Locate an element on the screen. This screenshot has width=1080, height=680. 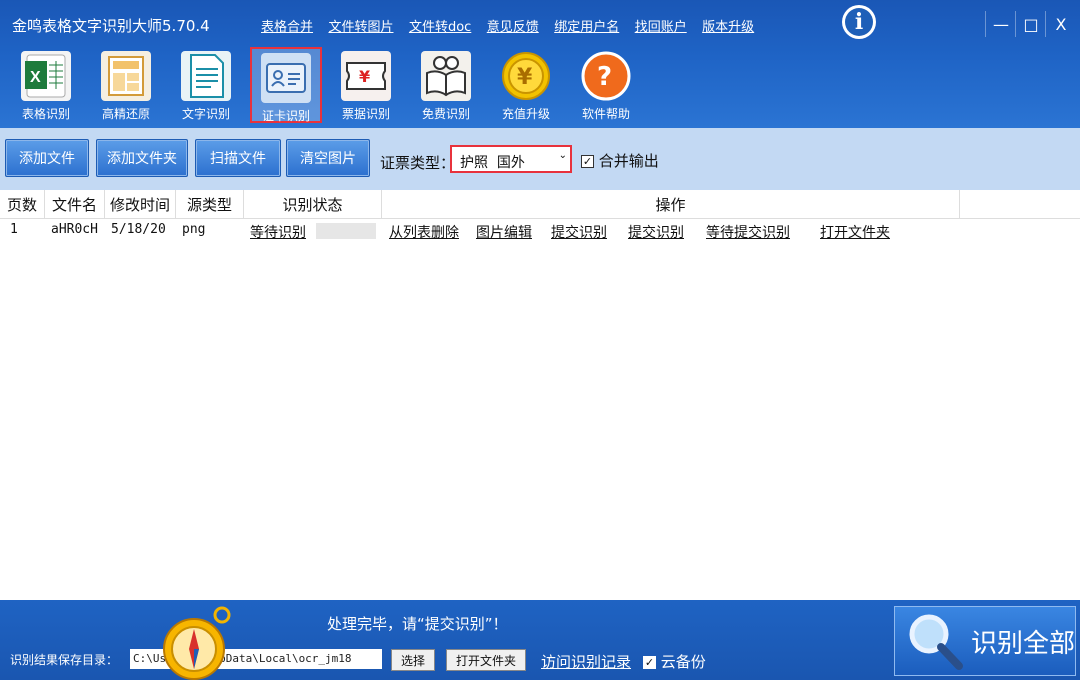
col-page: 页数 is located at coordinates (22, 204).